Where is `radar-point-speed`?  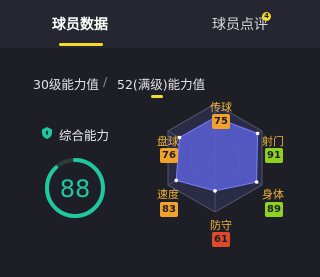 radar-point-speed is located at coordinates (176, 180).